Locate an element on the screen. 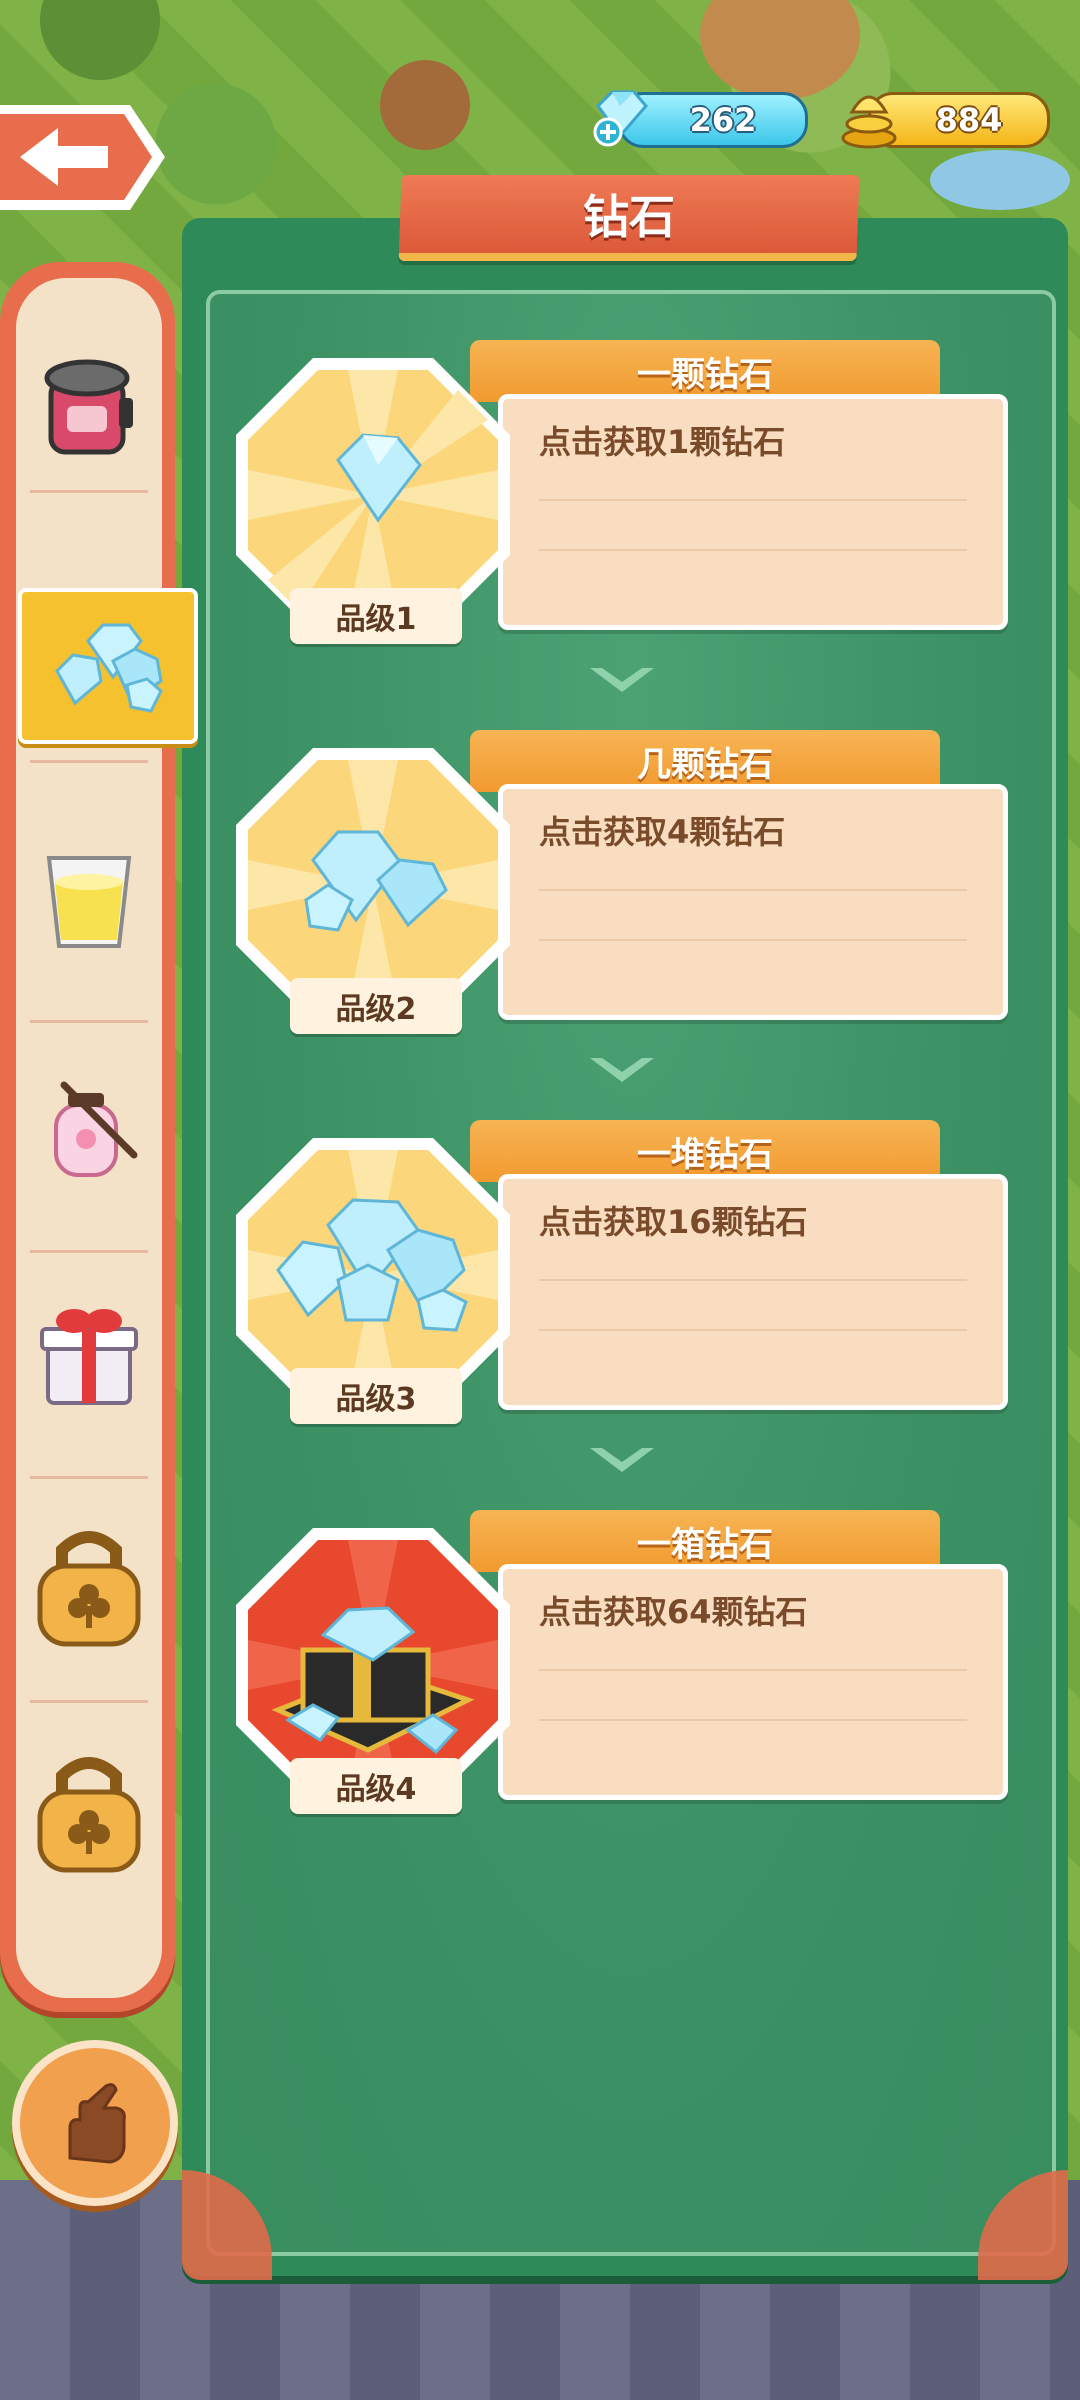 The width and height of the screenshot is (1080, 2400). item-tier-badge: 品级1 is located at coordinates (376, 616).